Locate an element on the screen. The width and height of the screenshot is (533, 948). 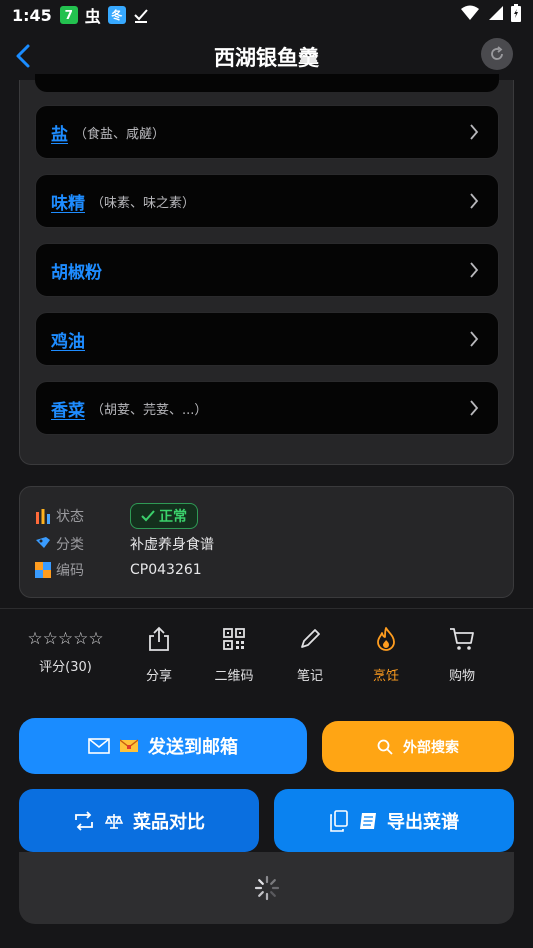
battery-icon is located at coordinates (516, 15).